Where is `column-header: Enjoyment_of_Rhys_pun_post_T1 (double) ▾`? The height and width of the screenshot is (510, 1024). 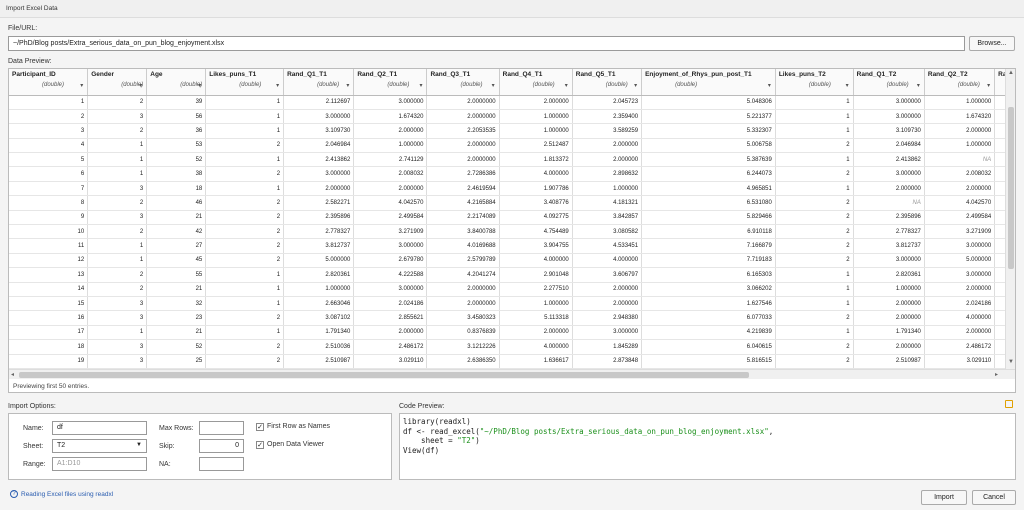 column-header: Enjoyment_of_Rhys_pun_post_T1 (double) ▾ is located at coordinates (708, 82).